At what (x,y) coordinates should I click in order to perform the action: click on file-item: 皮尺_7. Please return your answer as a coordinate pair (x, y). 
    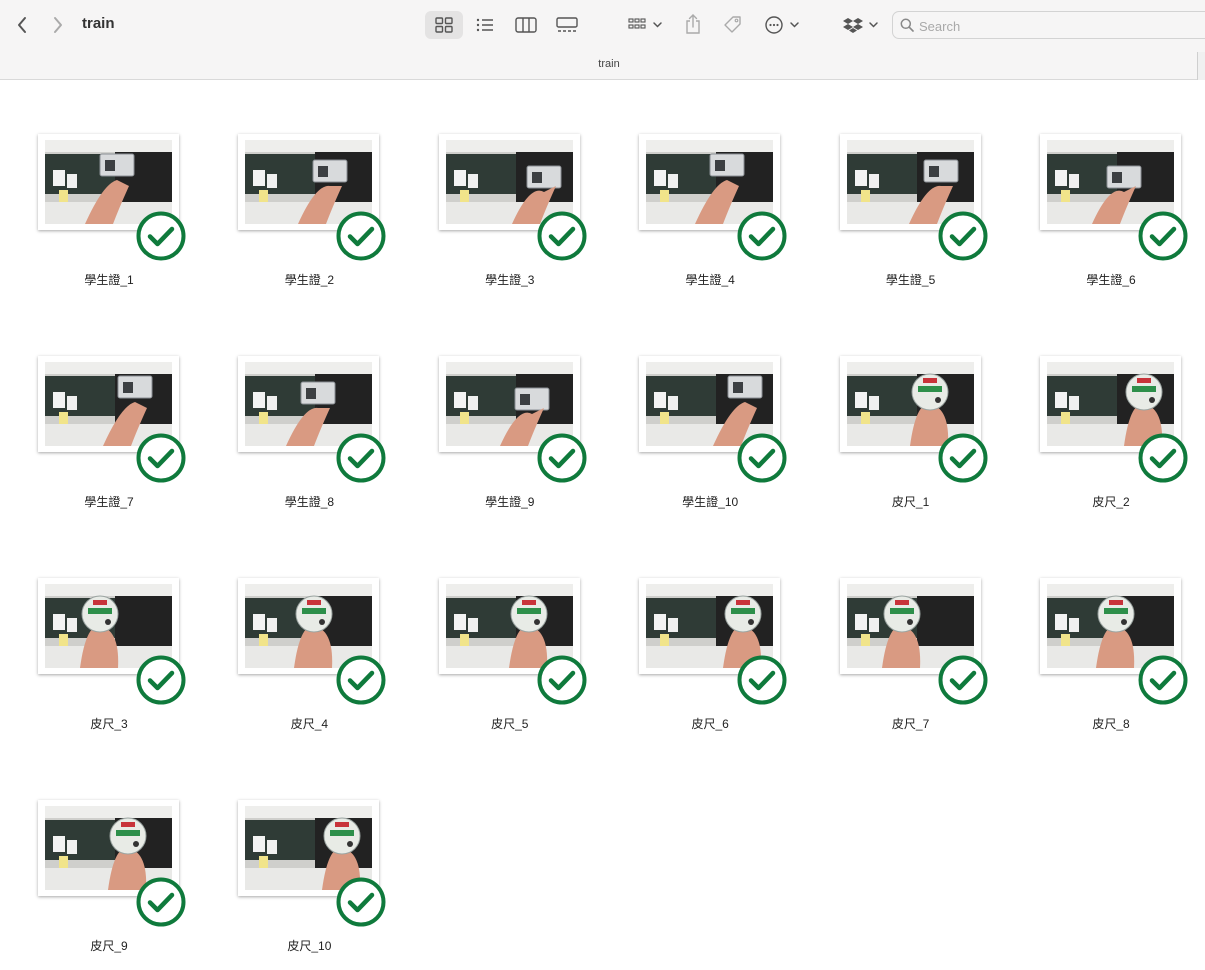
    Looking at the image, I should click on (902, 635).